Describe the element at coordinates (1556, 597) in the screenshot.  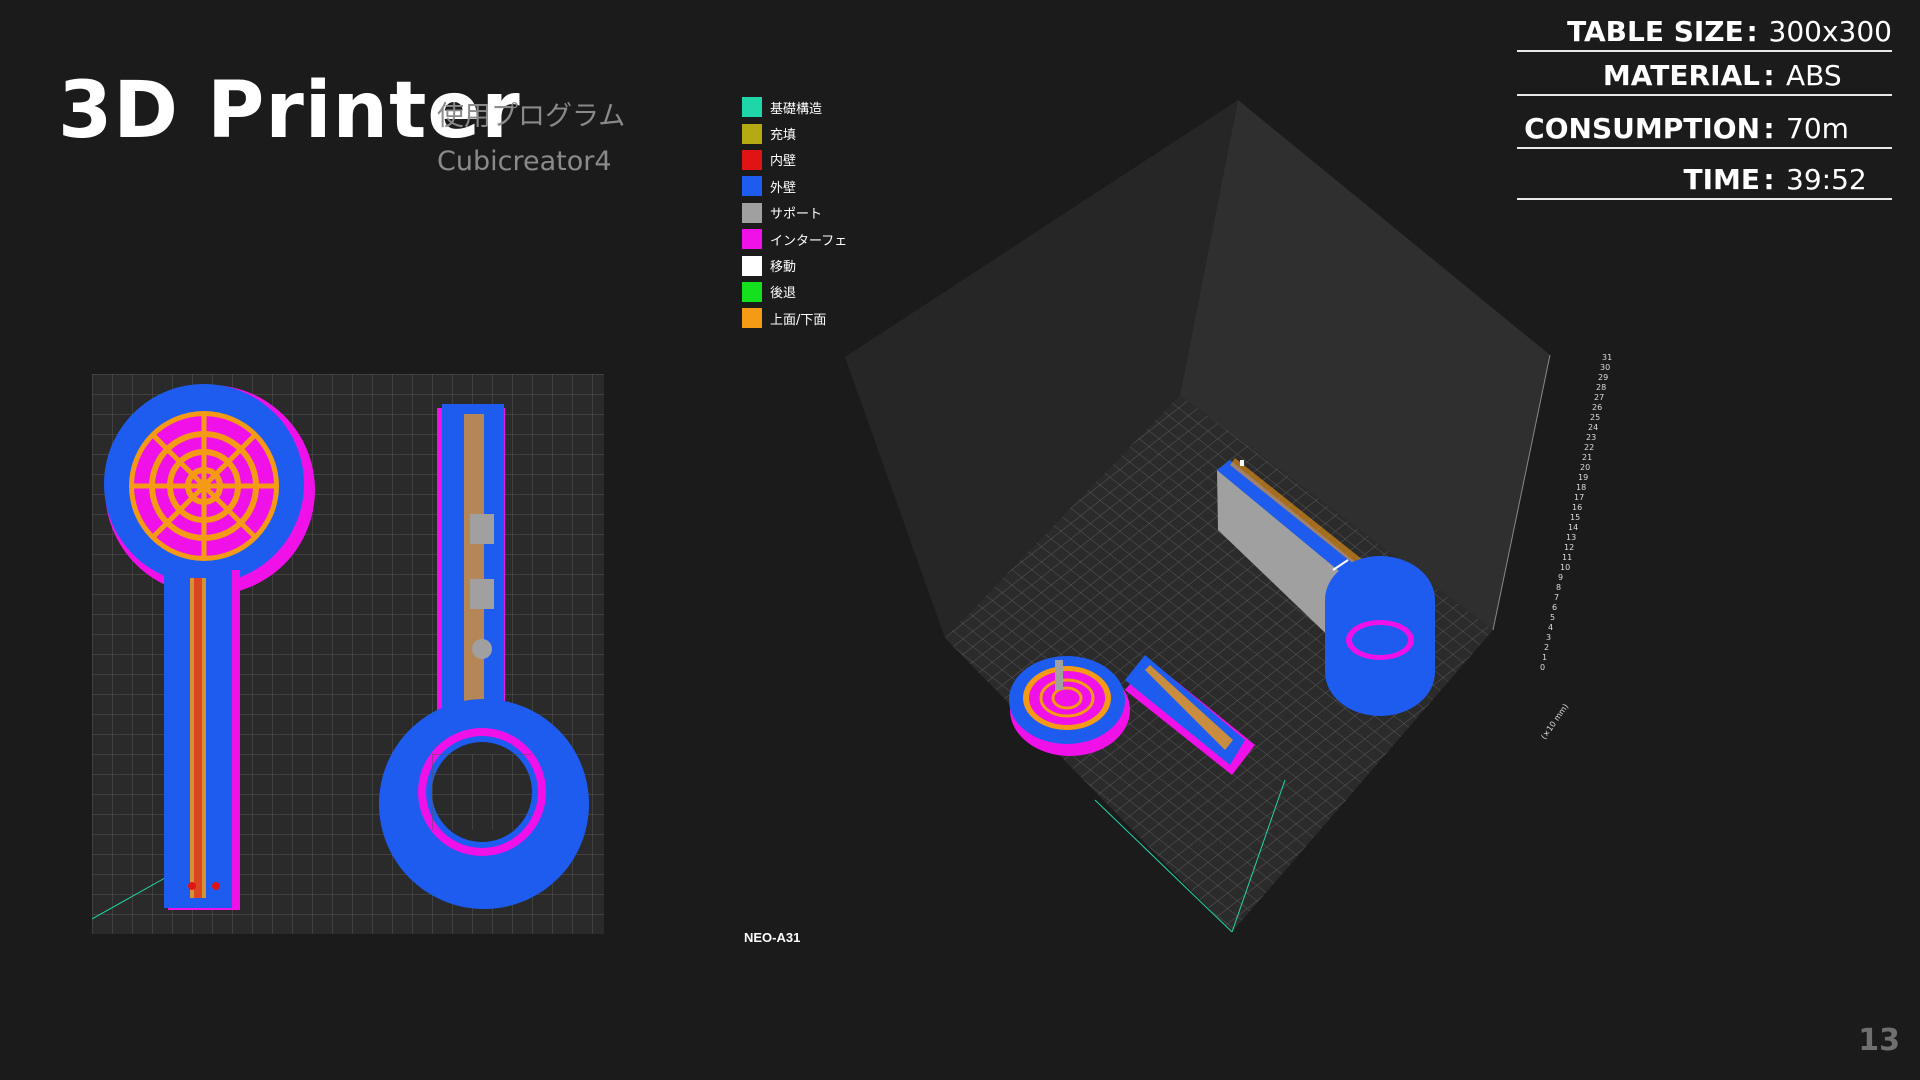
I see `z-tick: 7` at that location.